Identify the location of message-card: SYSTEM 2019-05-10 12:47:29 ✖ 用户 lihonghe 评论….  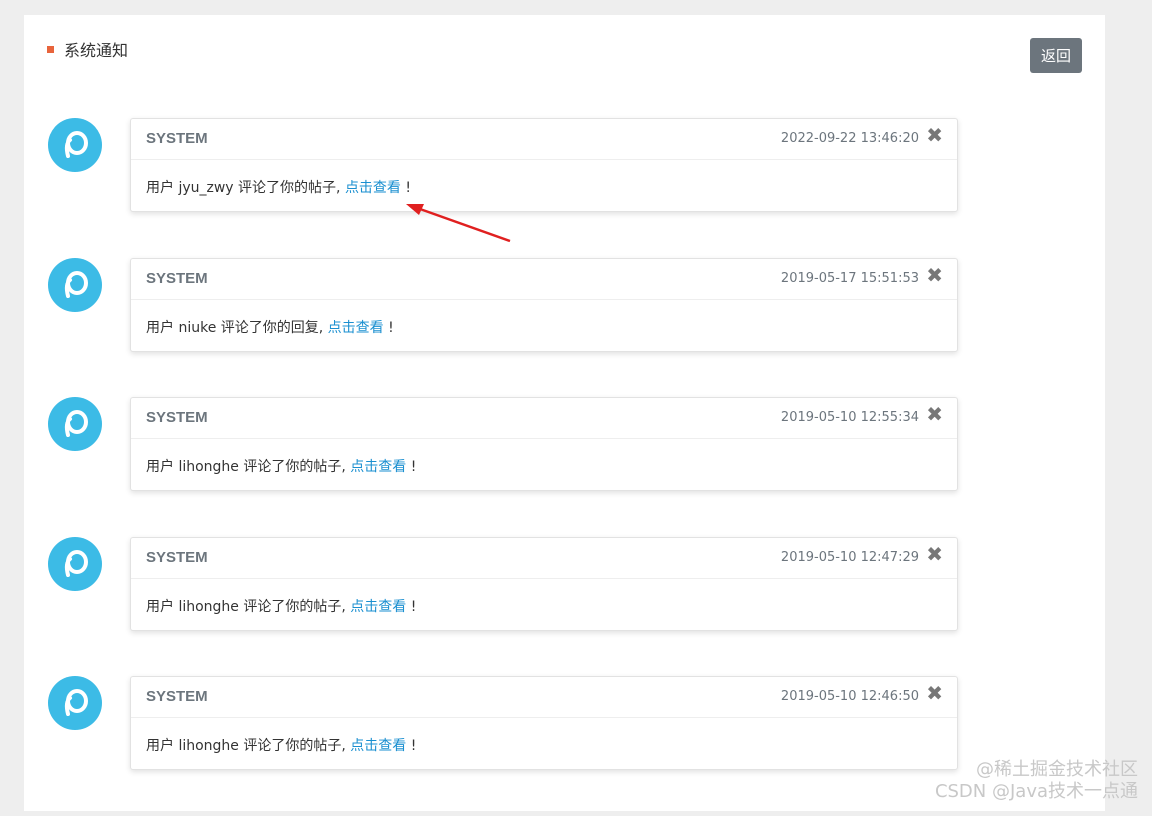
(544, 583).